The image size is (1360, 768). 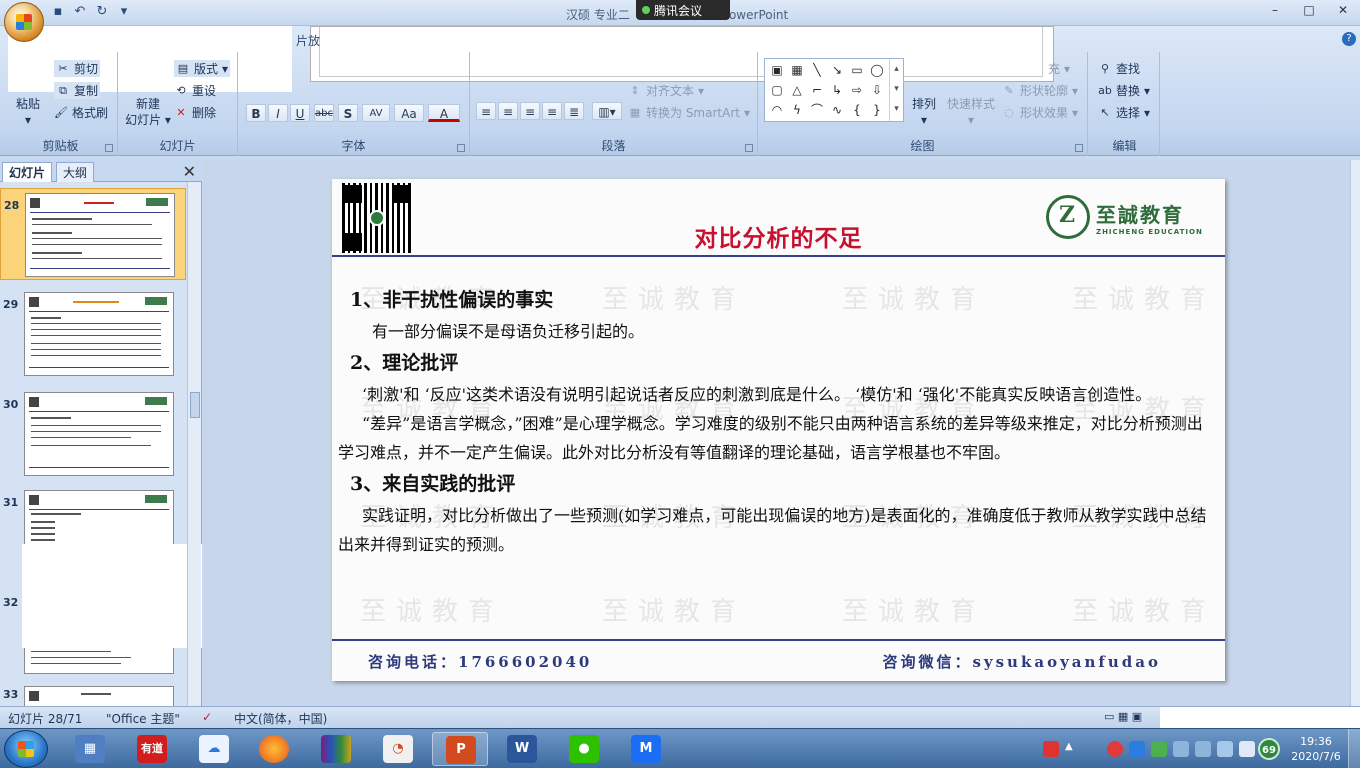 What do you see at coordinates (194, 444) in the screenshot?
I see `panel-scrollbar` at bounding box center [194, 444].